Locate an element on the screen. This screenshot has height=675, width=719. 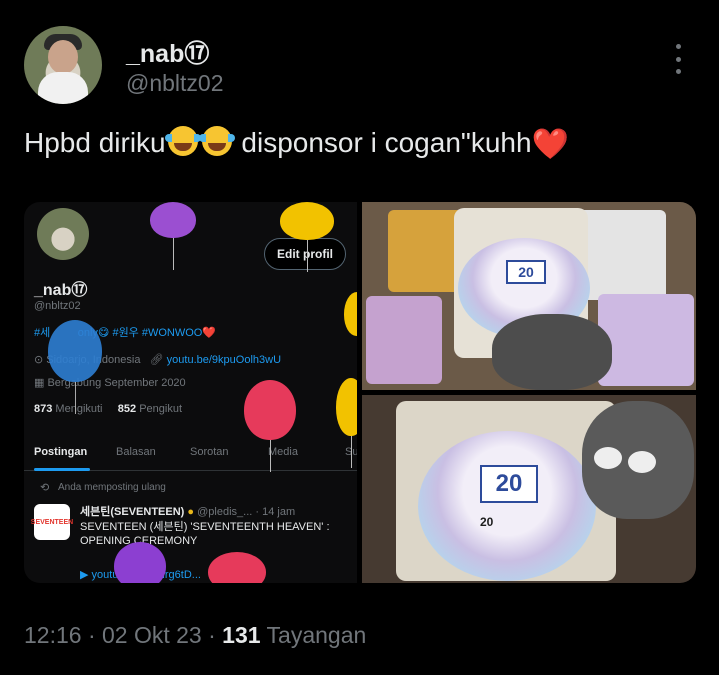
calendar-icon: ▦ is located at coordinates (41, 383).